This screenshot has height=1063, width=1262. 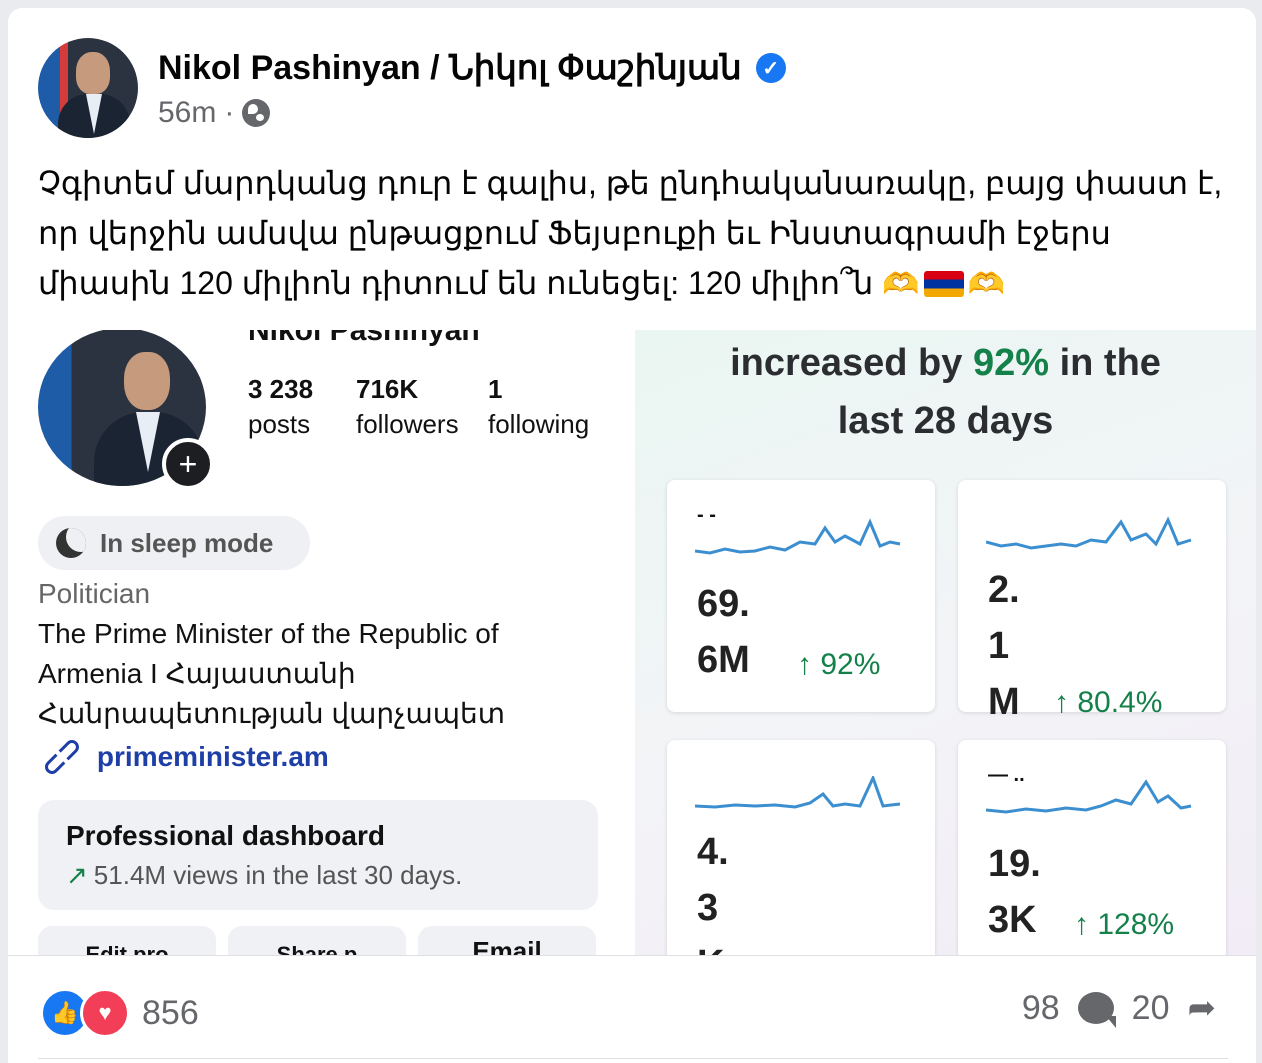 I want to click on post-meta: 56m ·, so click(x=214, y=113).